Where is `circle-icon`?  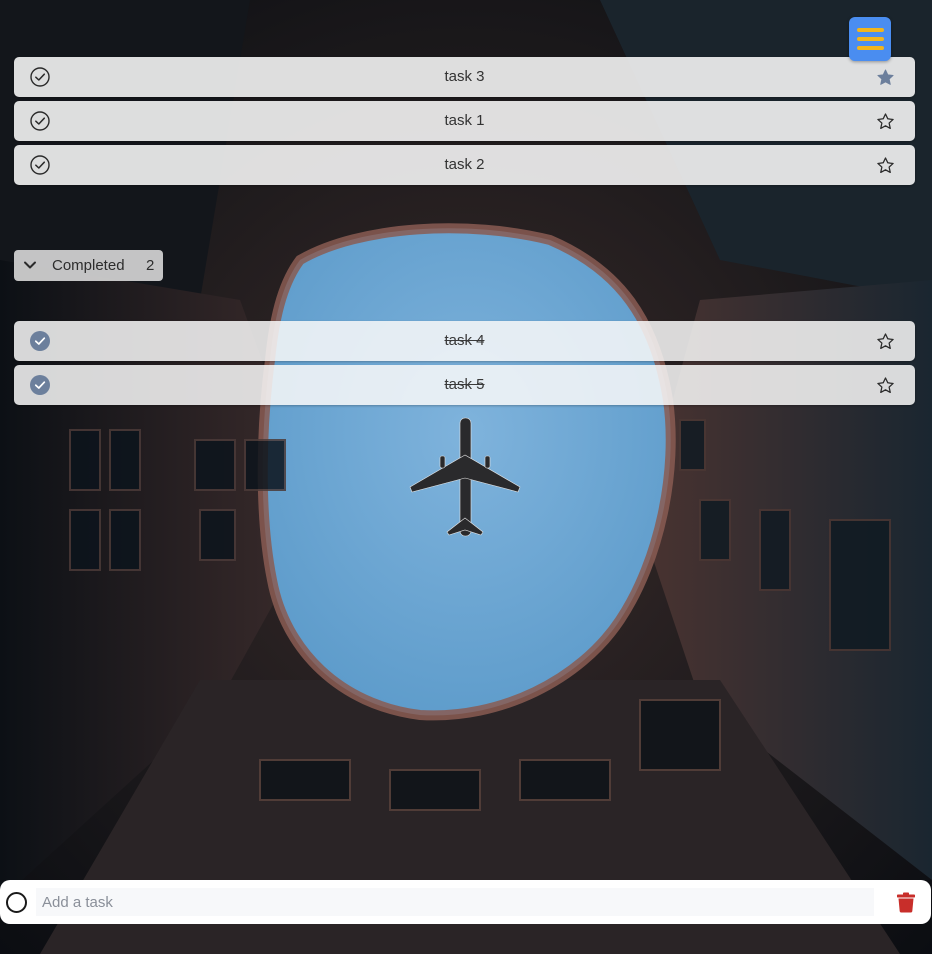 circle-icon is located at coordinates (16, 902).